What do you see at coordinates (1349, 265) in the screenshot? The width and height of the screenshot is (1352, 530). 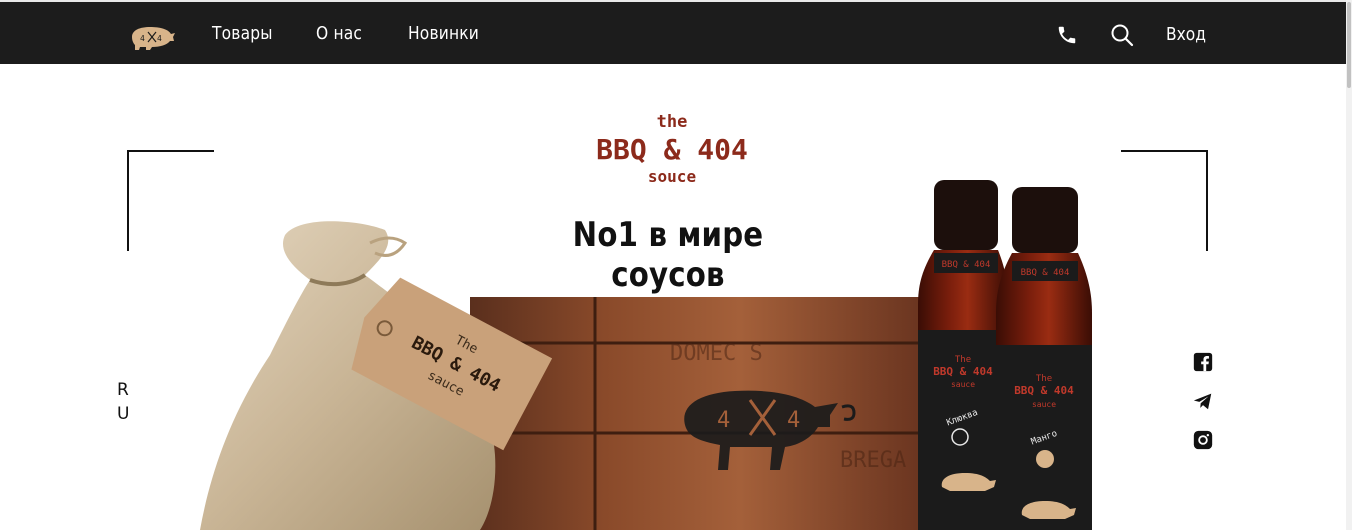 I see `page-scrollbar` at bounding box center [1349, 265].